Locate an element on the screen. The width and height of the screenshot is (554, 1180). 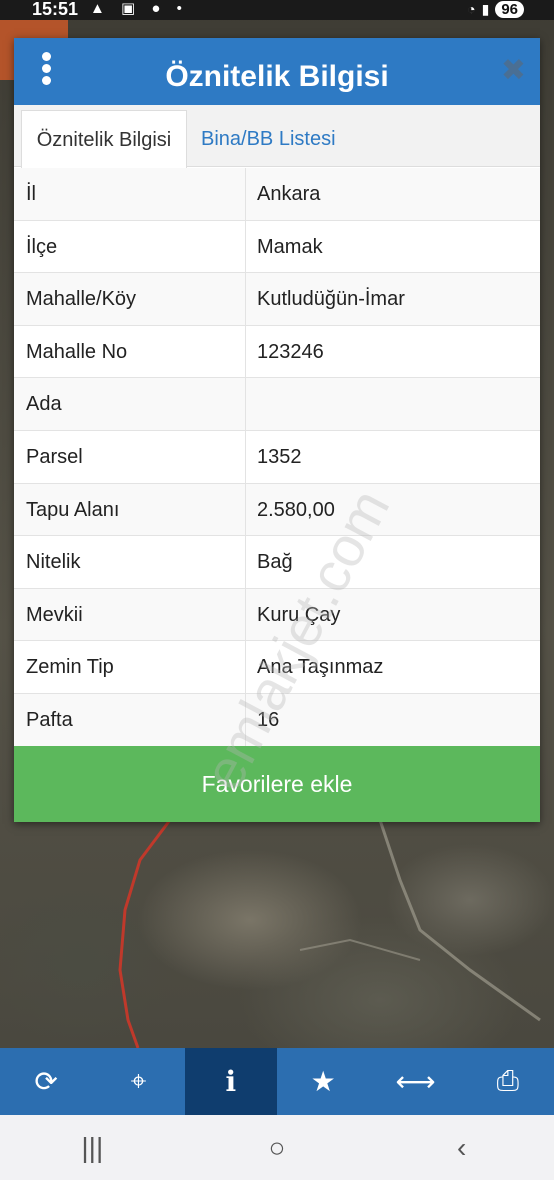
row-value: 2.580,00 is located at coordinates (296, 509).